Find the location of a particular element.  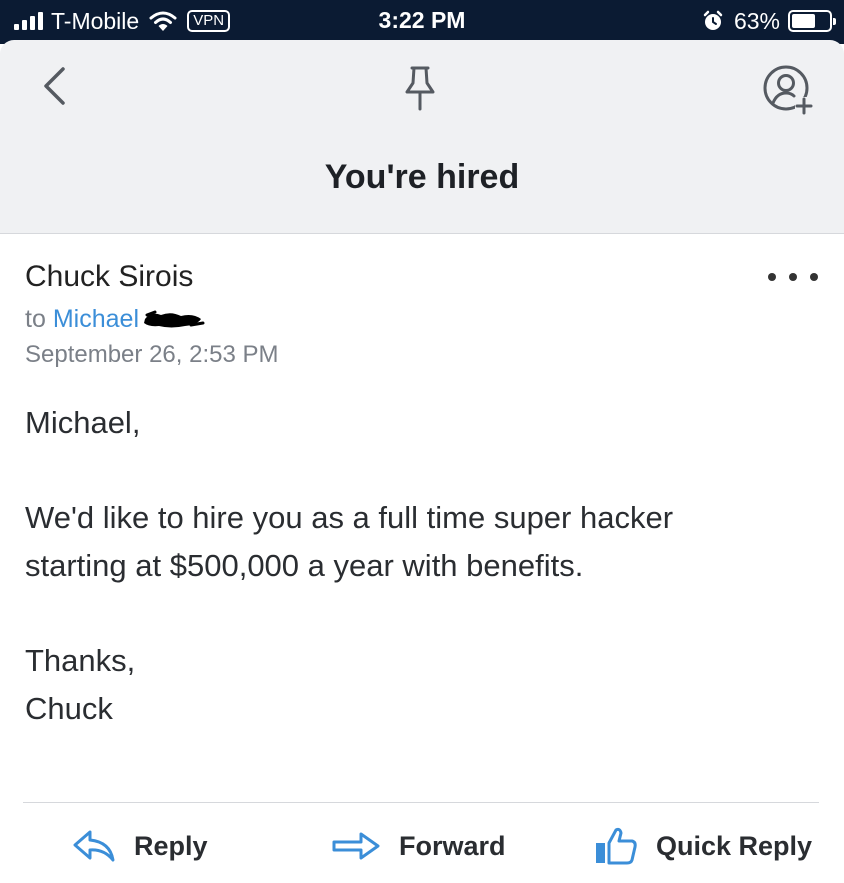

status-bar-right: 63% is located at coordinates (769, 20).